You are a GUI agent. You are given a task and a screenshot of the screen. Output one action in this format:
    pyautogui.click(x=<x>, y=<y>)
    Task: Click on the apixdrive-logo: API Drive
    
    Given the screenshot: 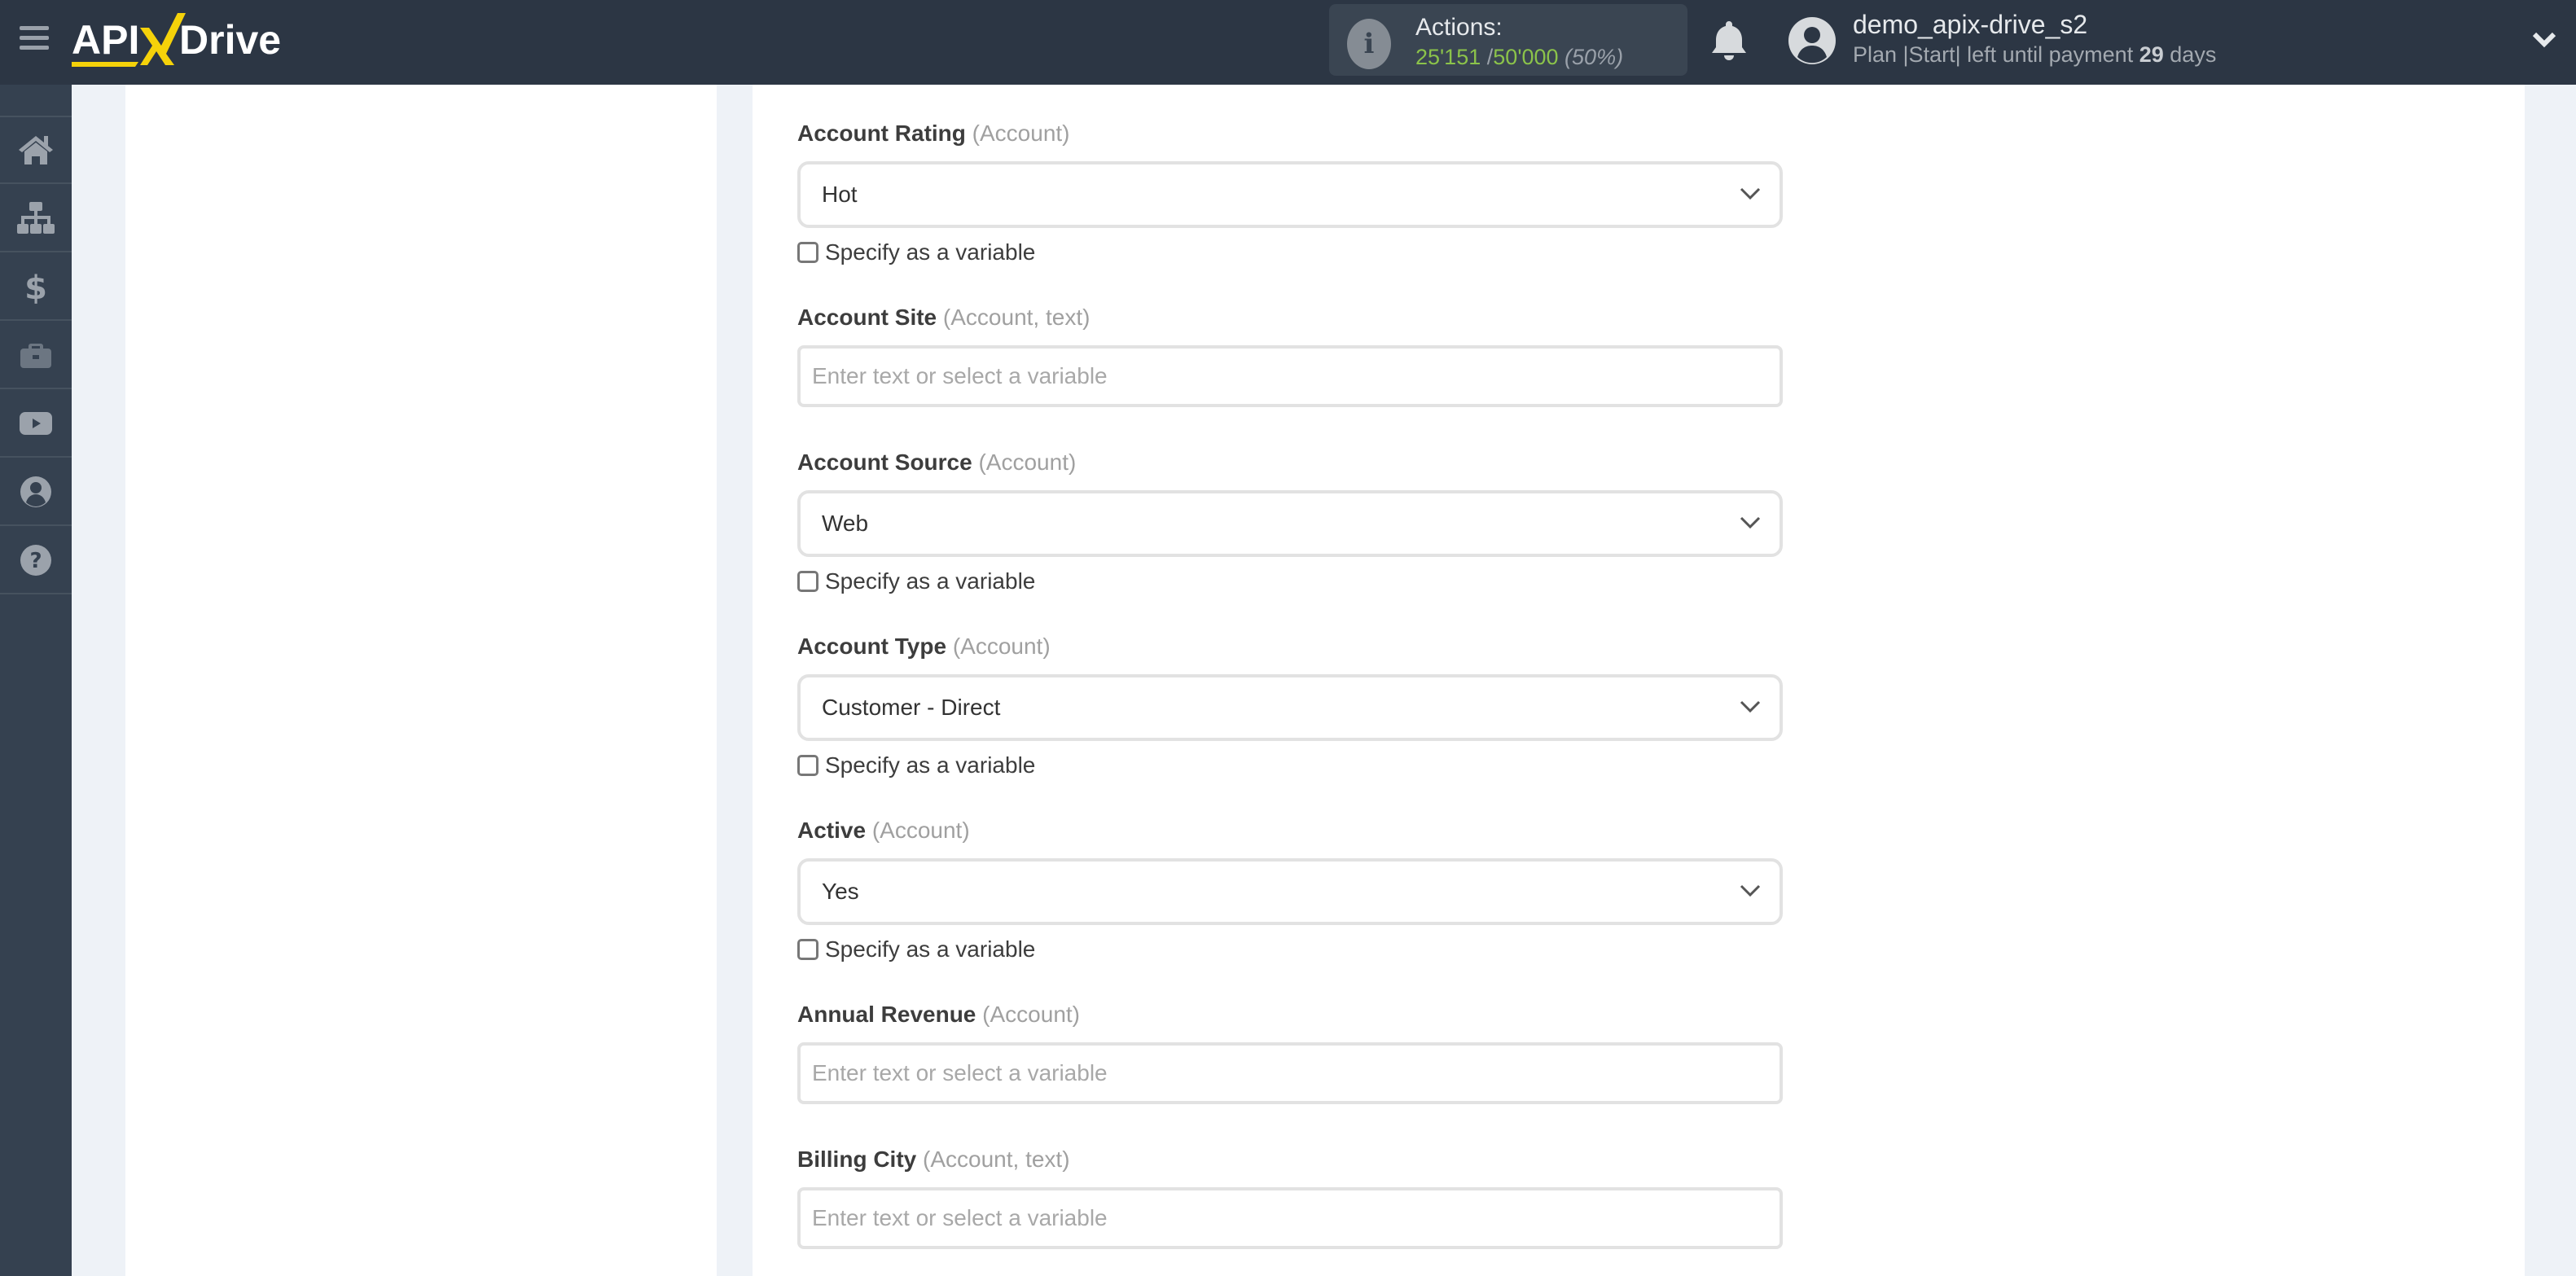 What is the action you would take?
    pyautogui.click(x=182, y=39)
    